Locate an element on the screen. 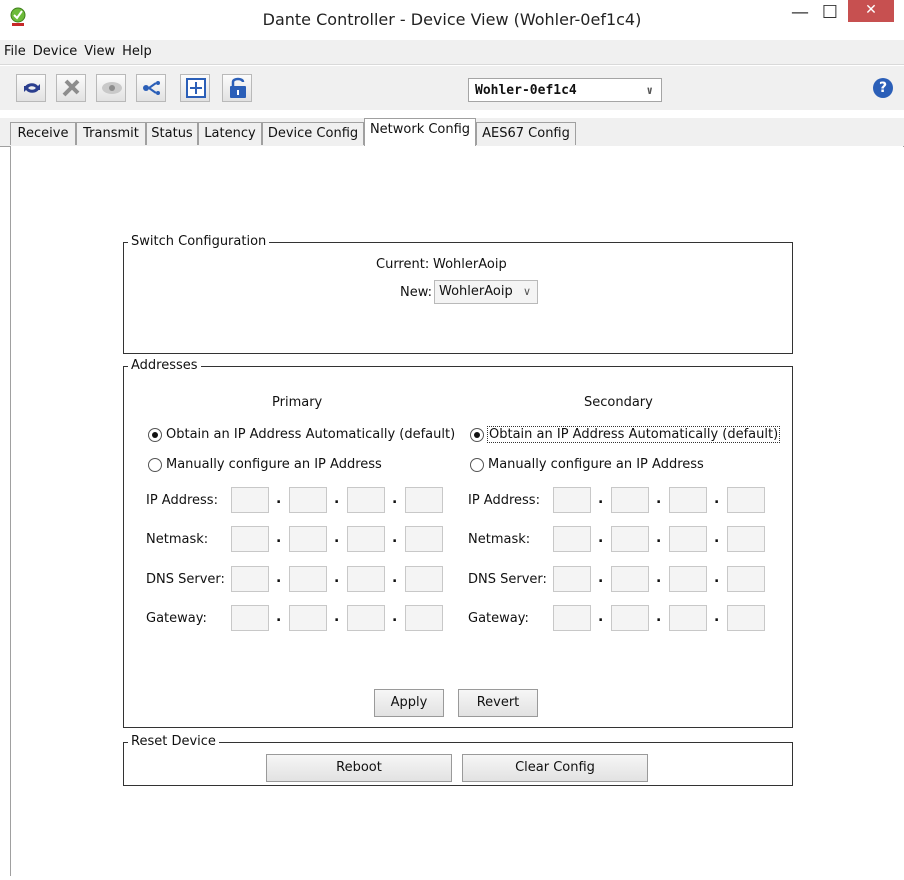 This screenshot has width=904, height=880. menu-device: Device is located at coordinates (54, 49).